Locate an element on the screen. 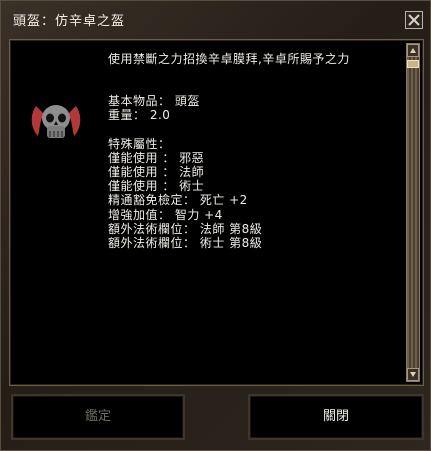 The height and width of the screenshot is (451, 431). identify-button: 鑑定 is located at coordinates (98, 417).